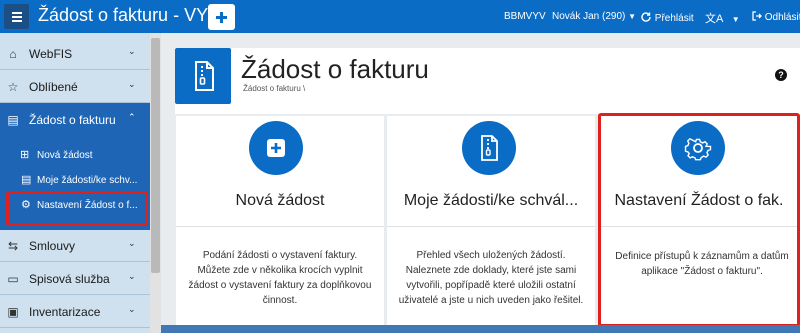 Image resolution: width=800 pixels, height=333 pixels. I want to click on logout-icon, so click(757, 16).